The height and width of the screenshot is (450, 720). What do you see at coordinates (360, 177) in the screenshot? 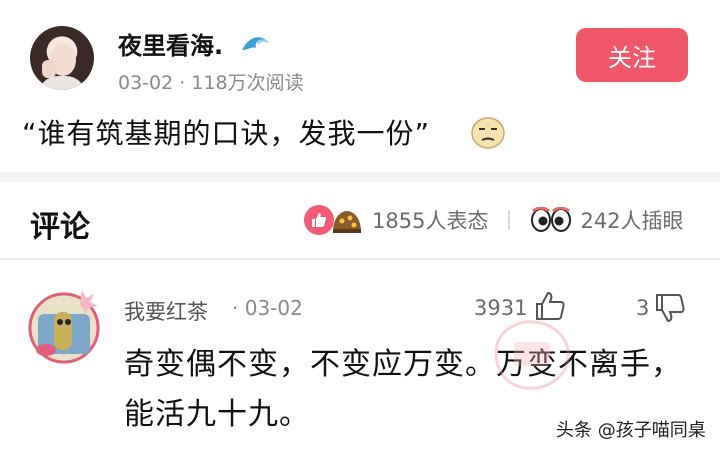
I see `section-divider` at bounding box center [360, 177].